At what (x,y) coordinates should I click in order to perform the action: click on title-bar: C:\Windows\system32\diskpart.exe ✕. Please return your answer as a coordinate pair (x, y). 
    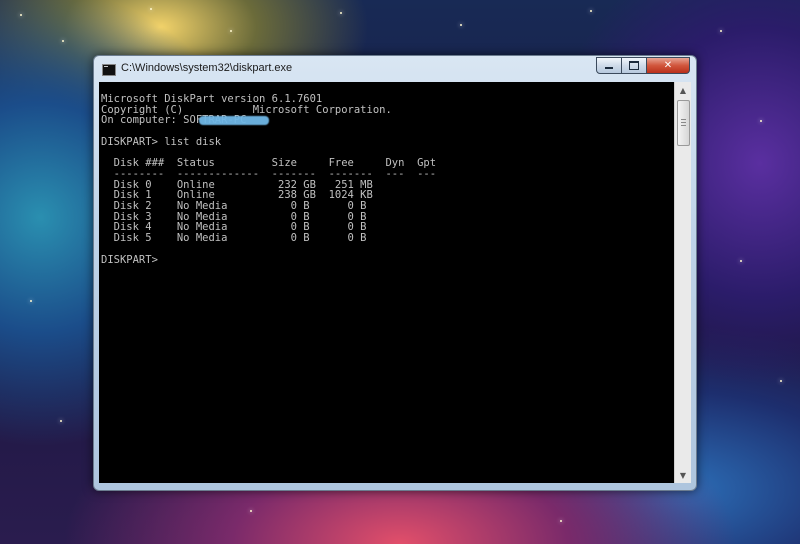
    Looking at the image, I should click on (395, 69).